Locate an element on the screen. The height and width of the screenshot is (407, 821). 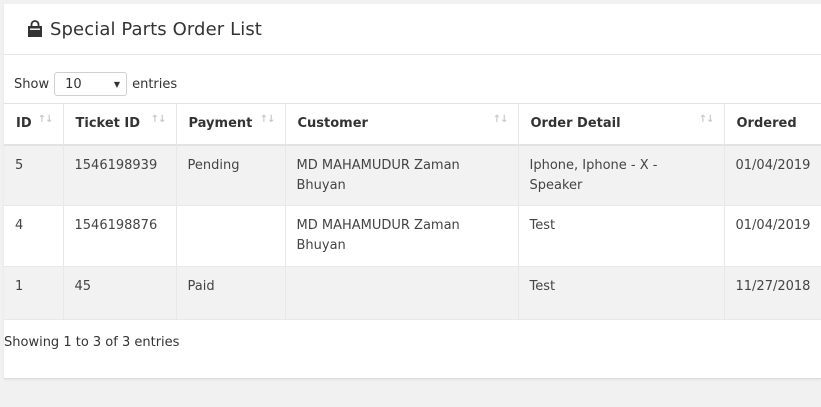
cell-id: 5 is located at coordinates (33, 175).